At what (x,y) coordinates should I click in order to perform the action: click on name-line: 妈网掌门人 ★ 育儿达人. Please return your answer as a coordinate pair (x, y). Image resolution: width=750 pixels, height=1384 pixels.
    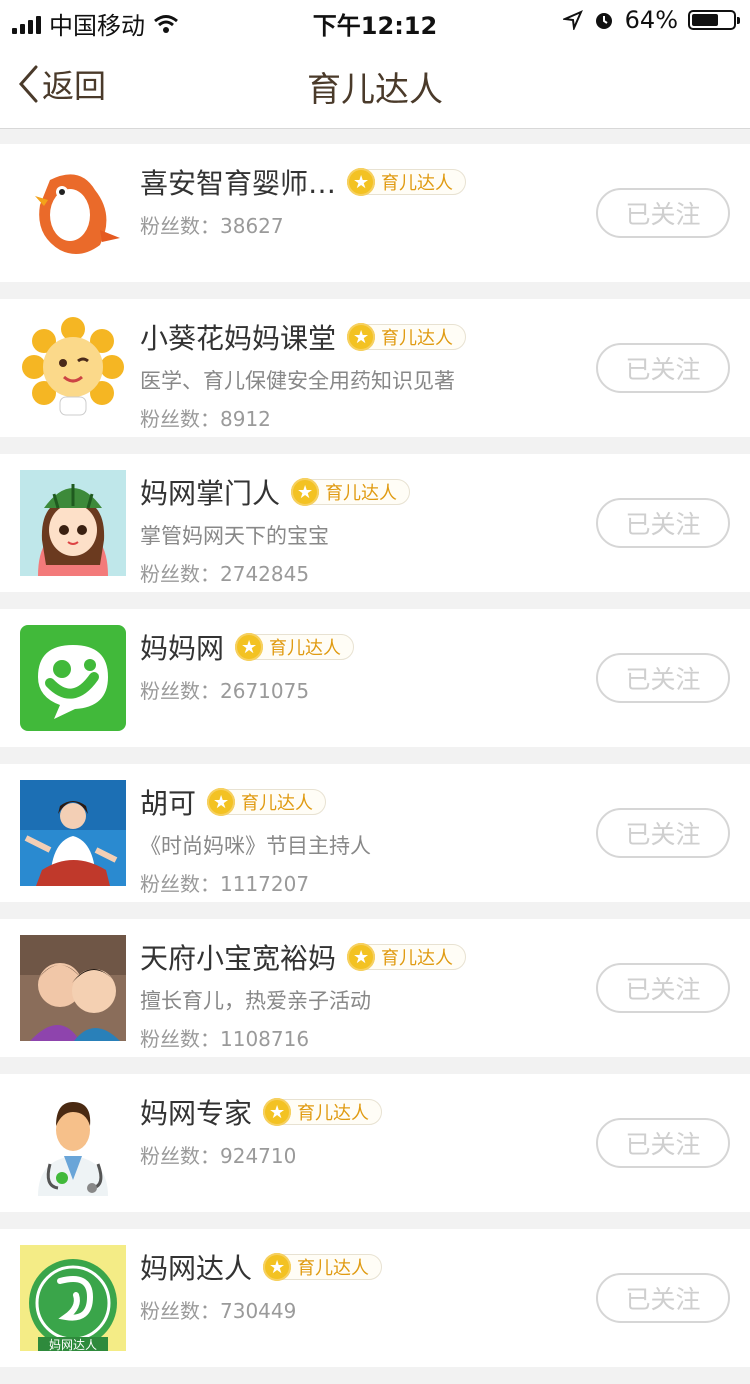
    Looking at the image, I should click on (365, 492).